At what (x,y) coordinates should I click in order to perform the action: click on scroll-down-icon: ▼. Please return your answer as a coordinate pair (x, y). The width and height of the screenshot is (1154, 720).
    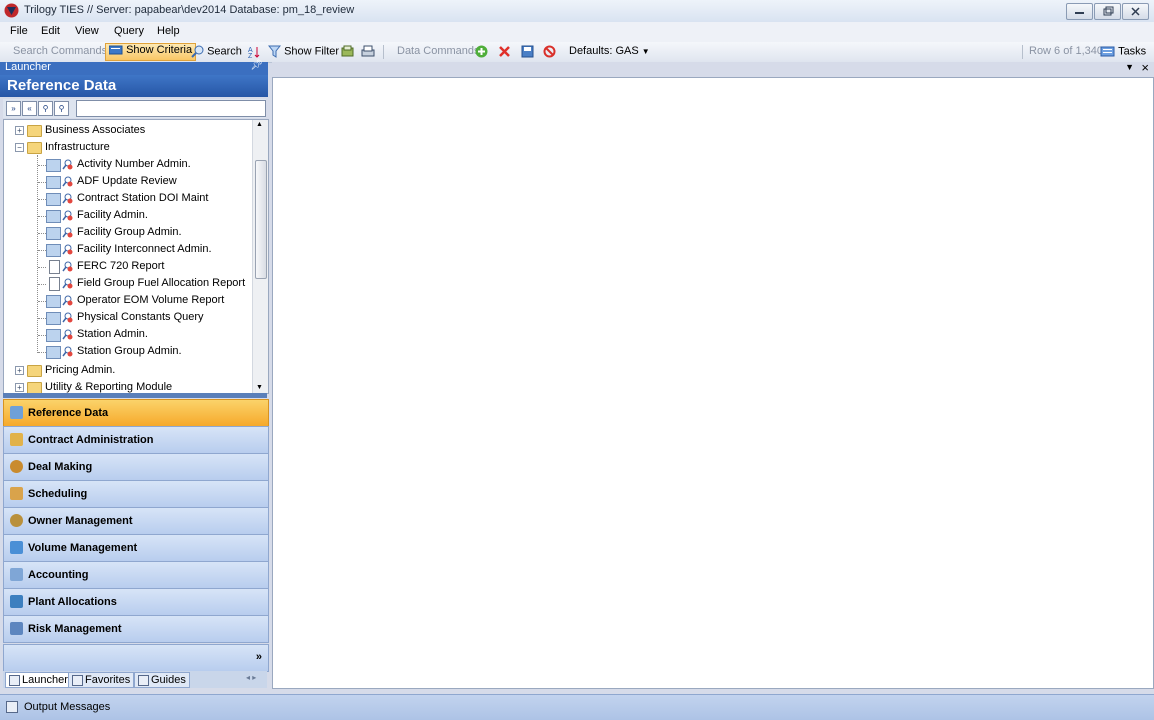
    Looking at the image, I should click on (259, 387).